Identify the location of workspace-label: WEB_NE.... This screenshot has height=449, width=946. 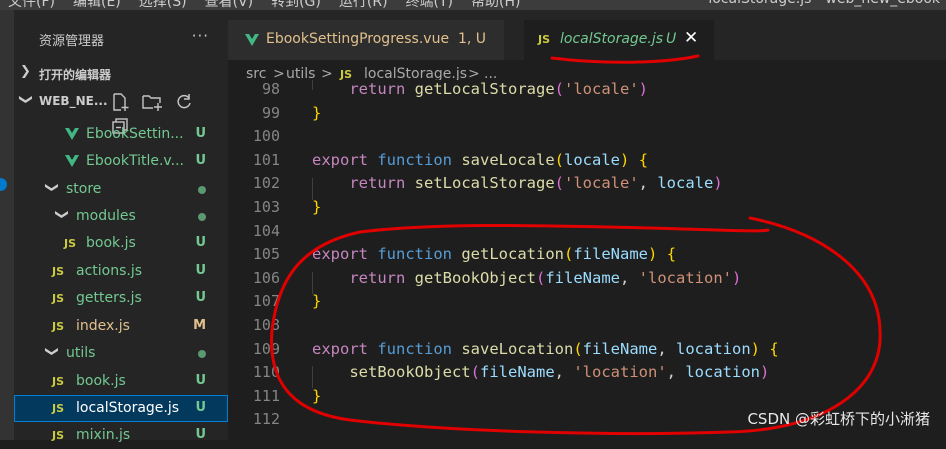
(73, 101).